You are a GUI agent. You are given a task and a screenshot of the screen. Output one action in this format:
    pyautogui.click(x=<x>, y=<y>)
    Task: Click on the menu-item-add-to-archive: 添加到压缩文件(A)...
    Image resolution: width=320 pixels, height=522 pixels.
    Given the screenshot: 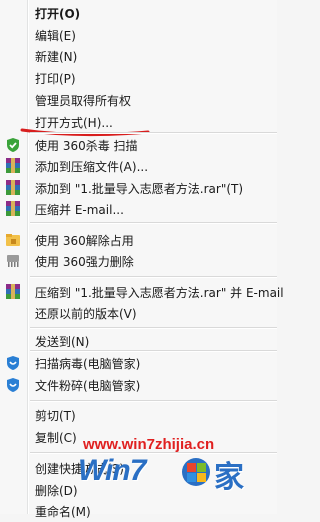 What is the action you would take?
    pyautogui.click(x=138, y=166)
    